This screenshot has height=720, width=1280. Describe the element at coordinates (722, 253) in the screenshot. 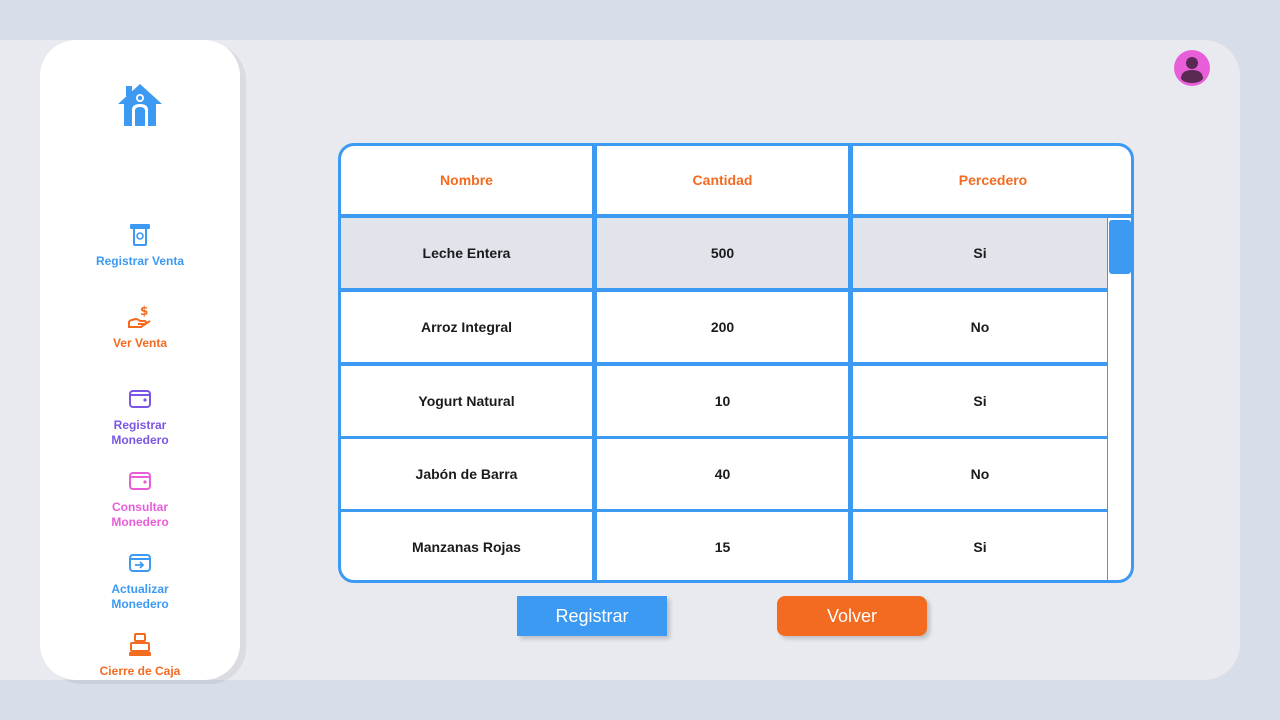

I see `table-cell: 500` at that location.